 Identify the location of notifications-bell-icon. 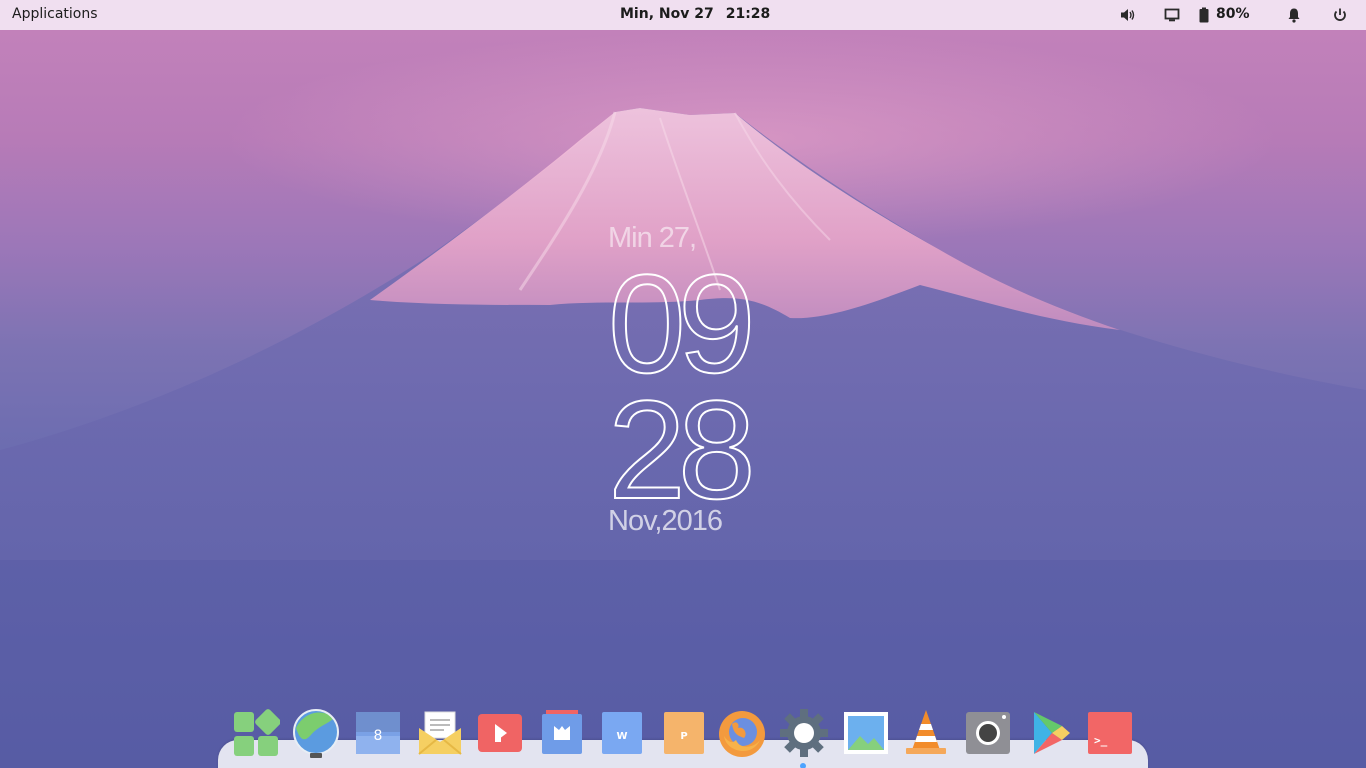
(1294, 15).